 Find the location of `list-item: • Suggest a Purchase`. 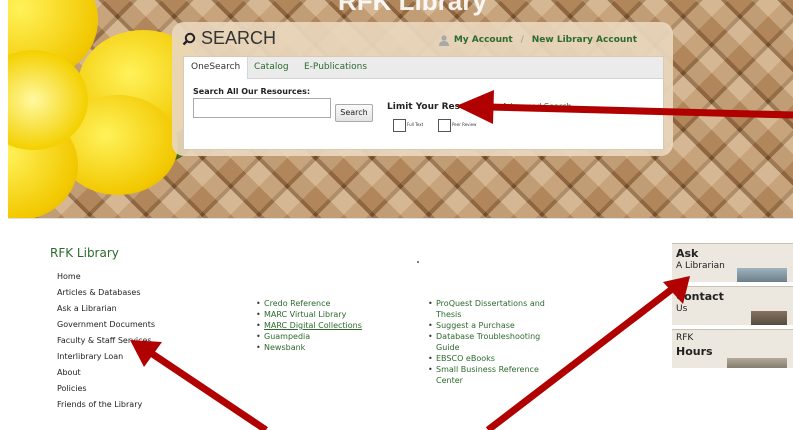

list-item: • Suggest a Purchase is located at coordinates (486, 325).